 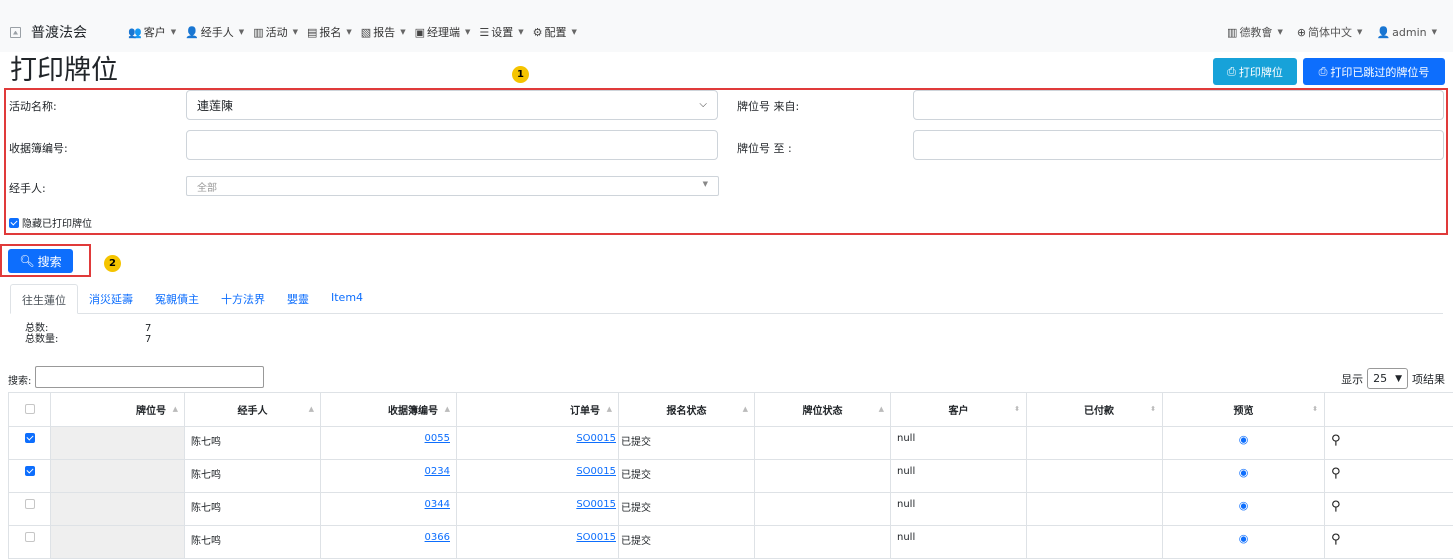 I want to click on map-icon: ▥, so click(x=258, y=32).